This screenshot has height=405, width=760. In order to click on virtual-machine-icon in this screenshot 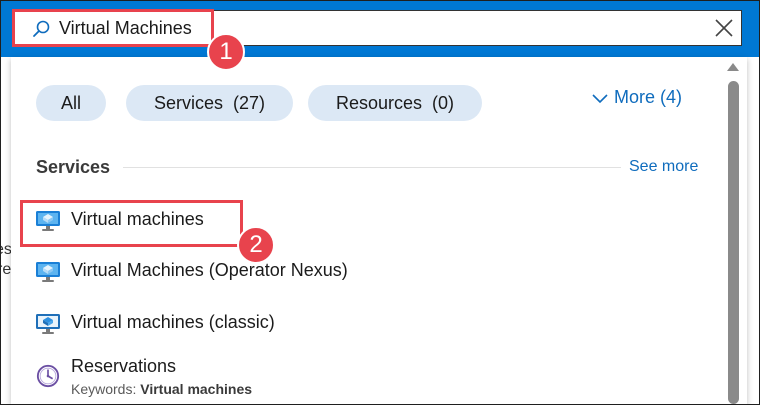, I will do `click(48, 272)`.